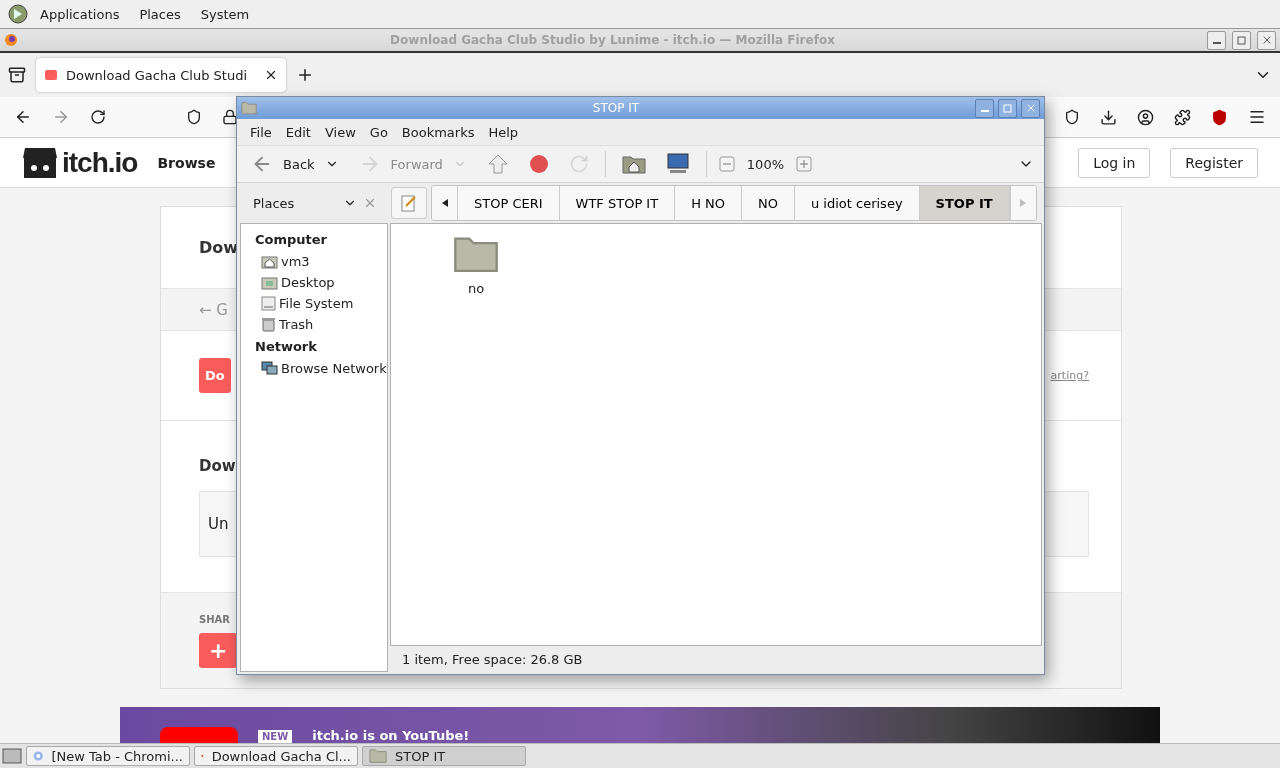 This screenshot has height=768, width=1280. Describe the element at coordinates (391, 735) in the screenshot. I see `banner-text: itch.io is on YouTube!` at that location.